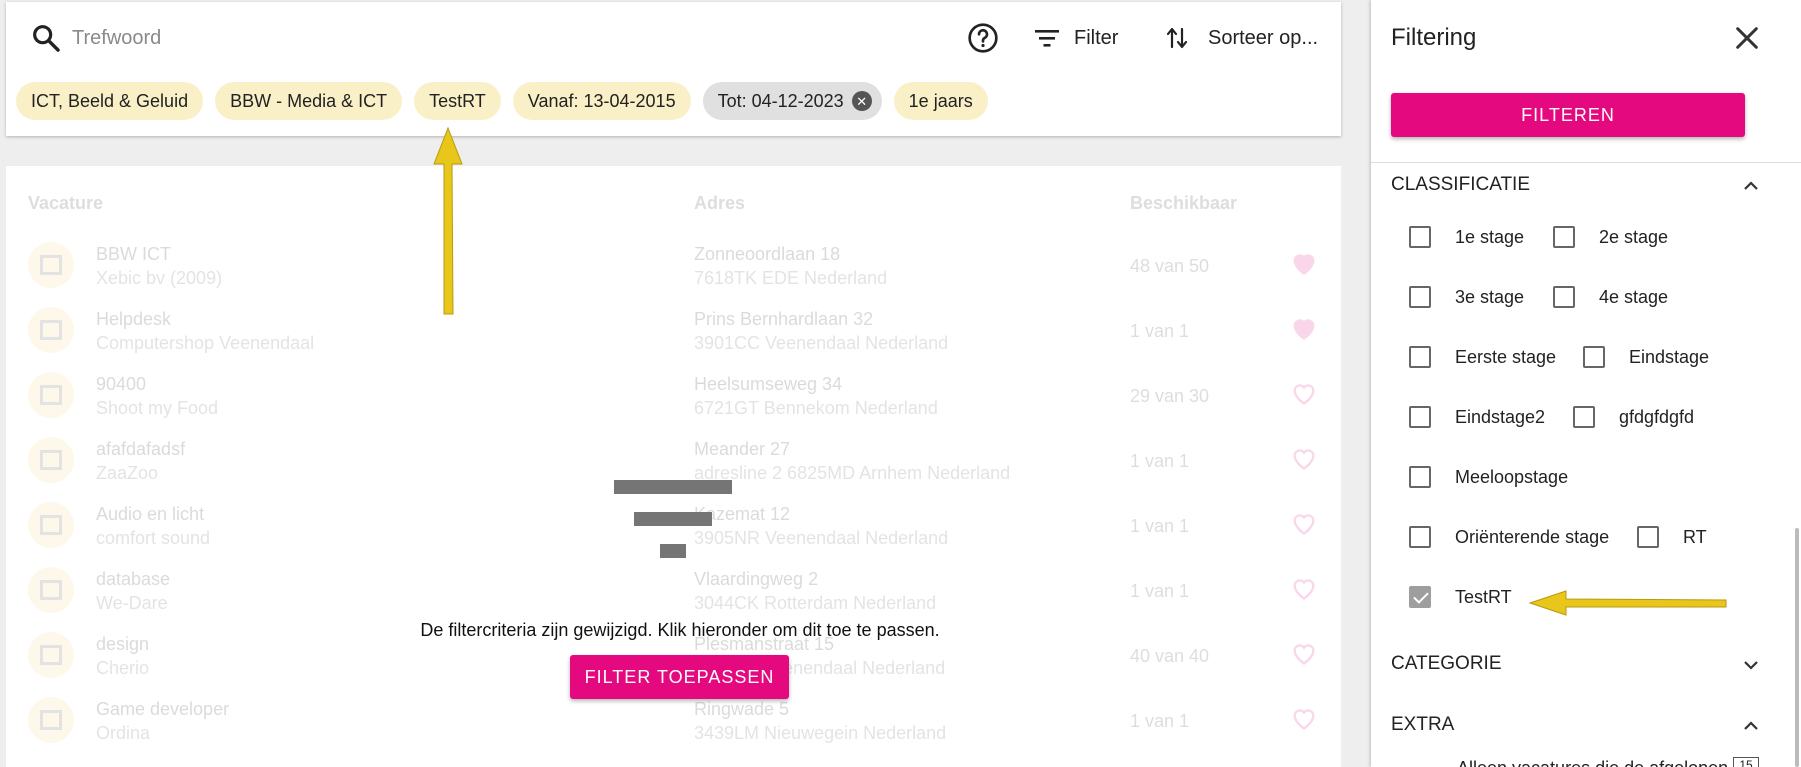 Image resolution: width=1801 pixels, height=767 pixels. I want to click on checkbox-testrt: TestRT, so click(1460, 597).